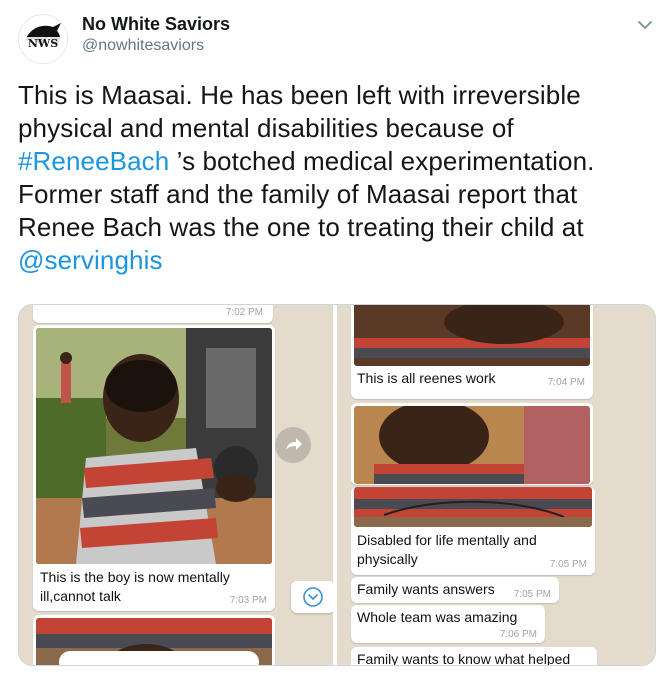 This screenshot has width=672, height=689. I want to click on message-bubble-partial: Family wants to know what helped, so click(474, 656).